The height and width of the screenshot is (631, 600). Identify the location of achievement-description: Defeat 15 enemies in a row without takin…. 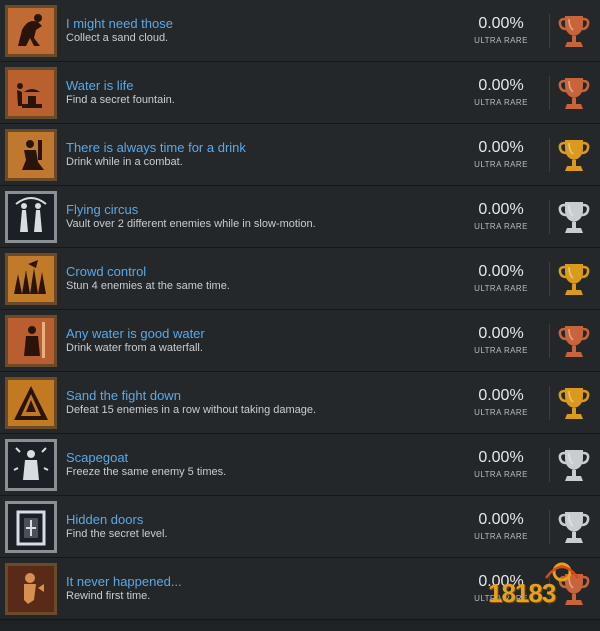
(191, 410).